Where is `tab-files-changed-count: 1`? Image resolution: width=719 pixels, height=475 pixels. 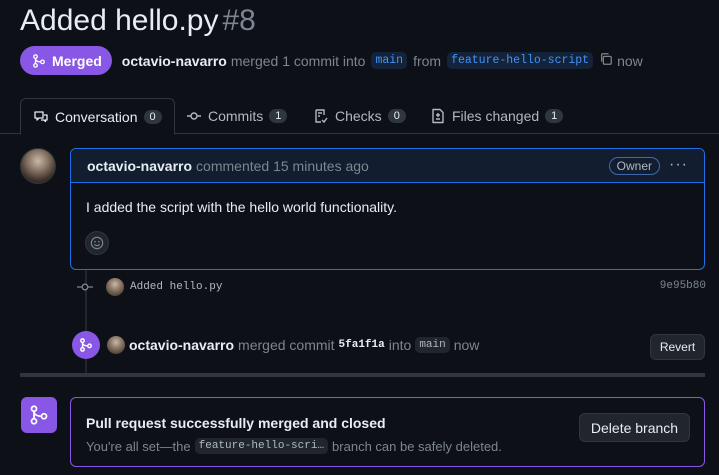
tab-files-changed-count: 1 is located at coordinates (554, 116).